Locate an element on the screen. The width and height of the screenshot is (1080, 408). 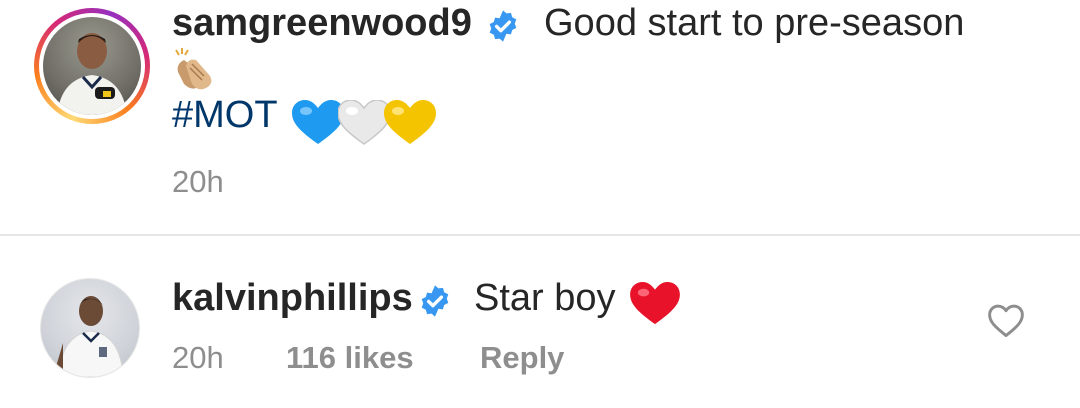
comment-username: kalvinphillips is located at coordinates (292, 298).